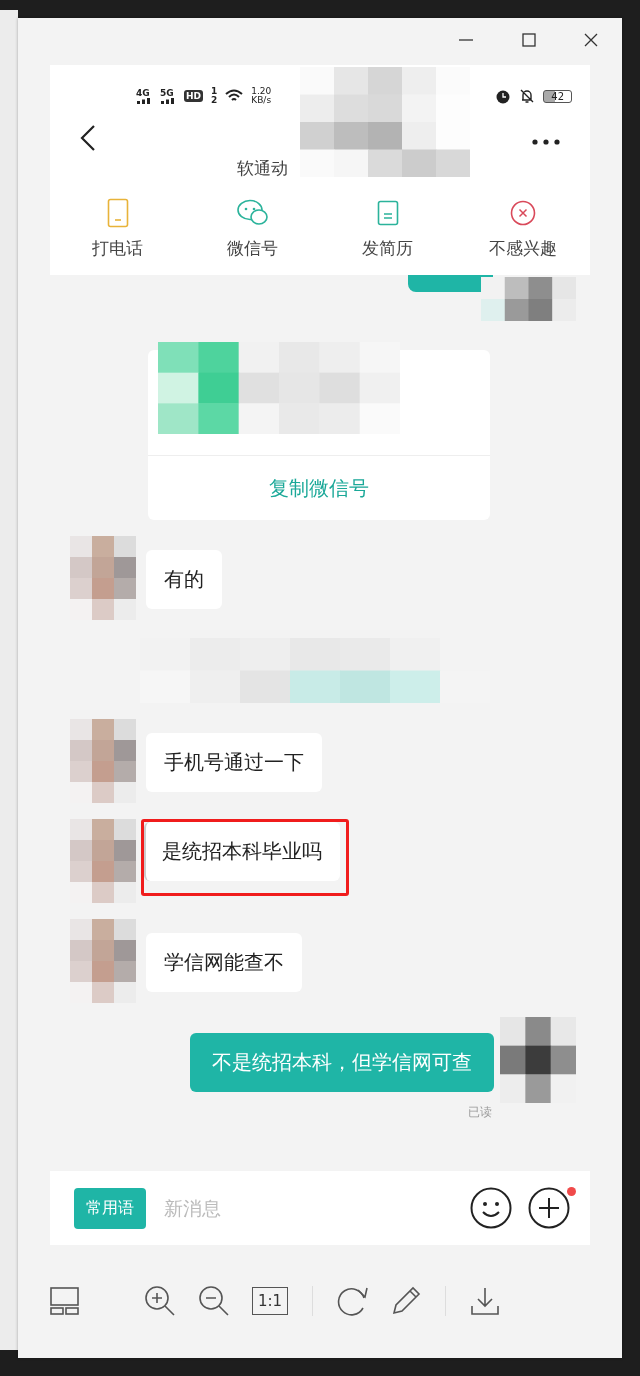 This screenshot has height=1376, width=640. Describe the element at coordinates (546, 142) in the screenshot. I see `more-icon` at that location.